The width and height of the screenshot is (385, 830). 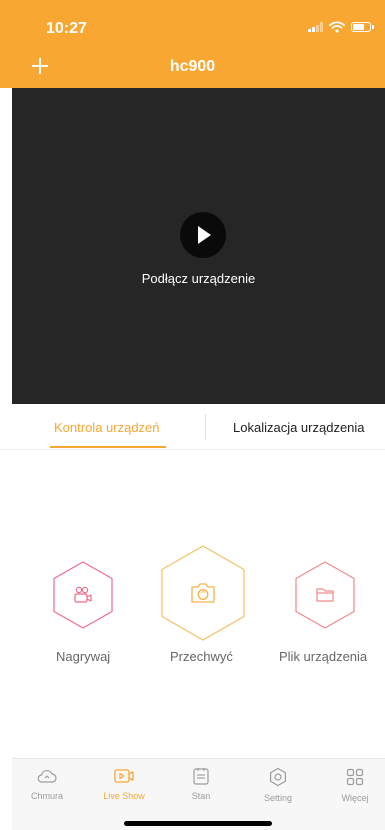 What do you see at coordinates (47, 776) in the screenshot?
I see `cloud-icon` at bounding box center [47, 776].